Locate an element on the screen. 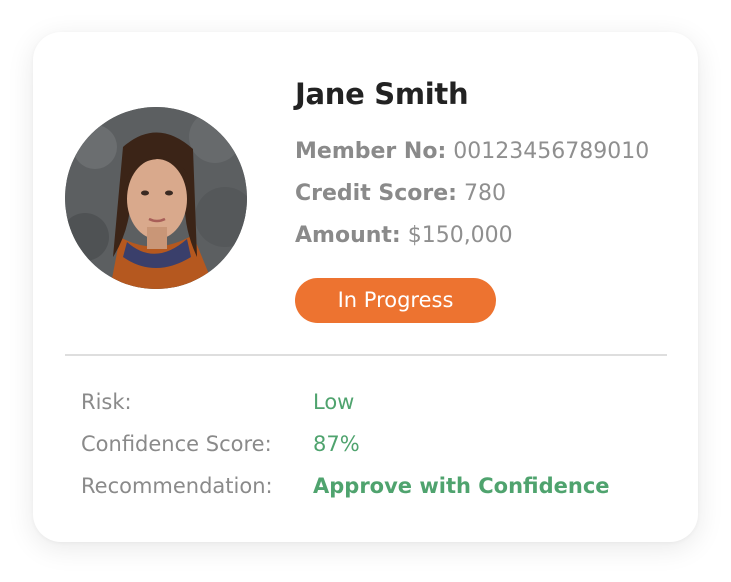  recommendation-label: Recommendation: is located at coordinates (177, 486).